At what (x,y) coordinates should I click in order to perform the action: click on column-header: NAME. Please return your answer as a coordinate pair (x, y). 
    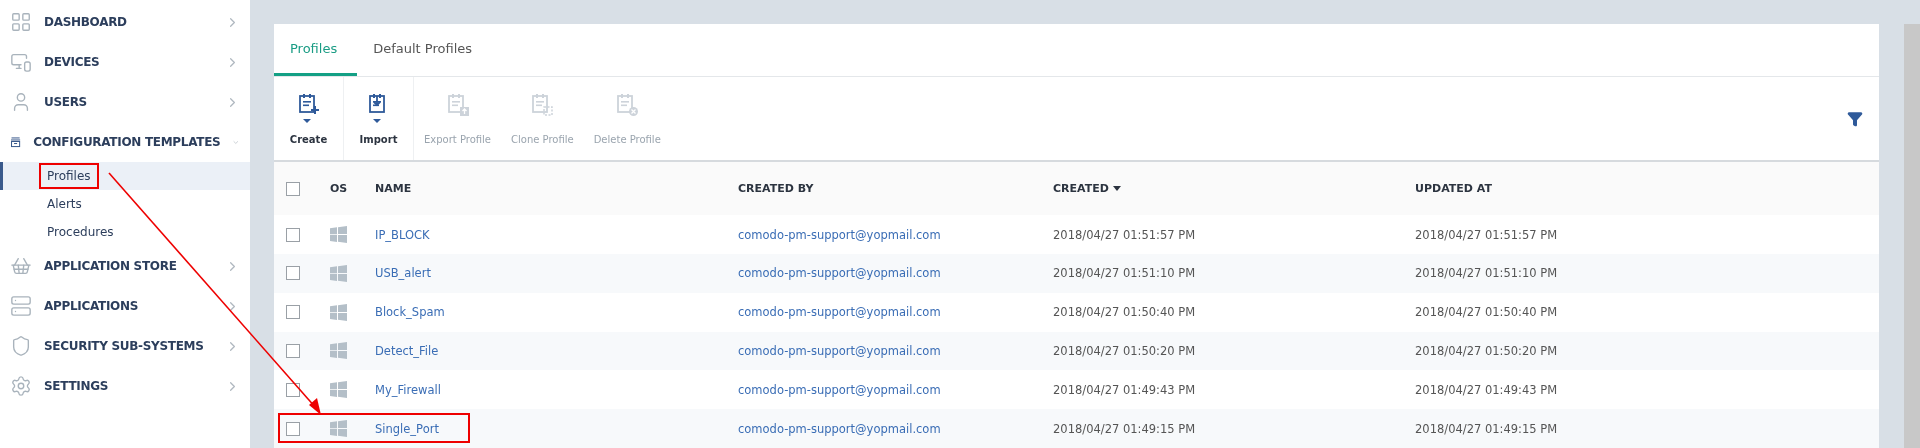
    Looking at the image, I should click on (556, 189).